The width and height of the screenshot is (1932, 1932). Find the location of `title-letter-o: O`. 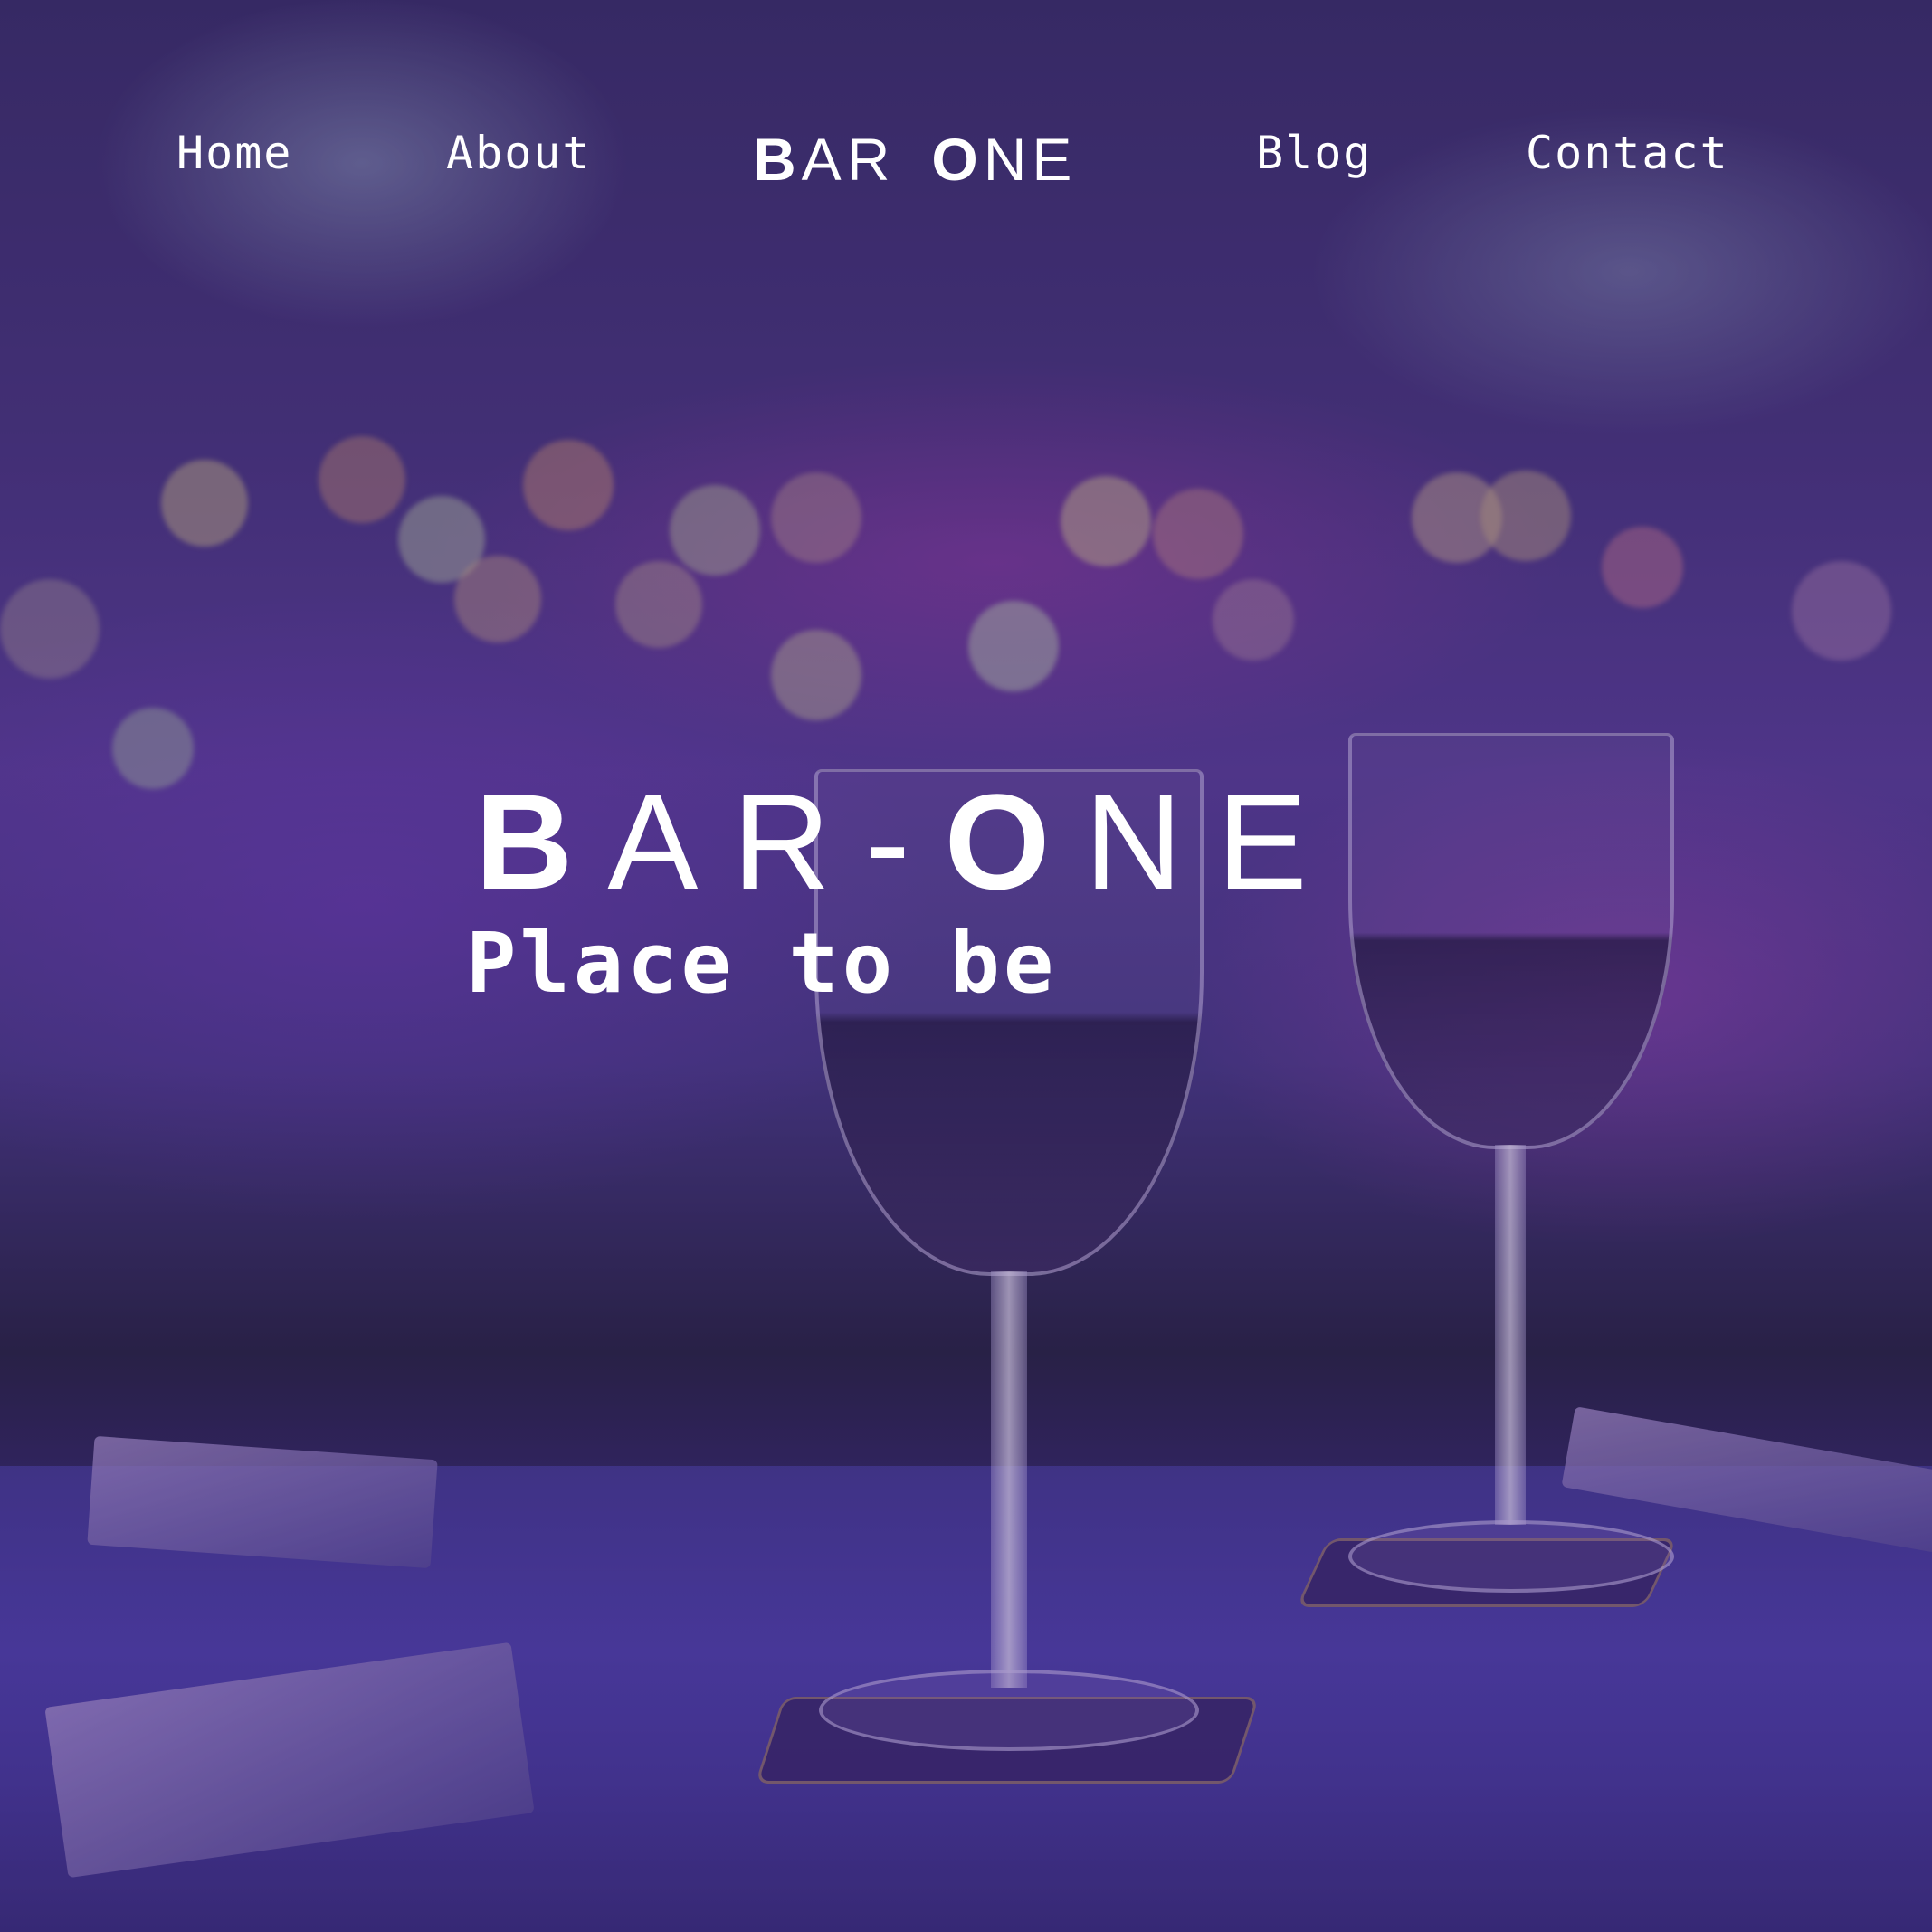

title-letter-o: O is located at coordinates (1015, 842).